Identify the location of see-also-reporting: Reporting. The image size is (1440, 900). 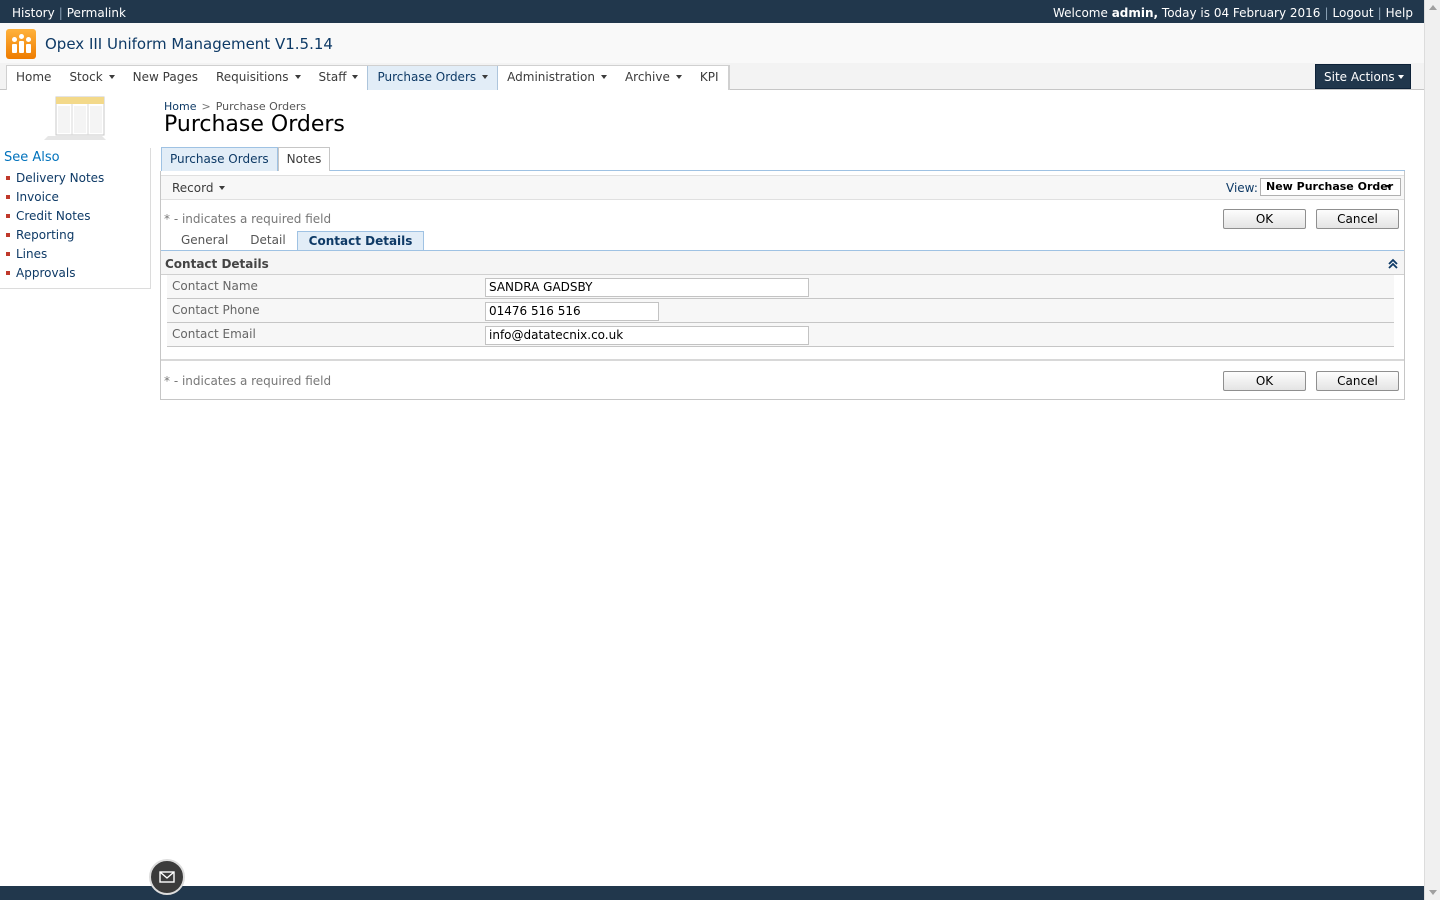
(55, 237).